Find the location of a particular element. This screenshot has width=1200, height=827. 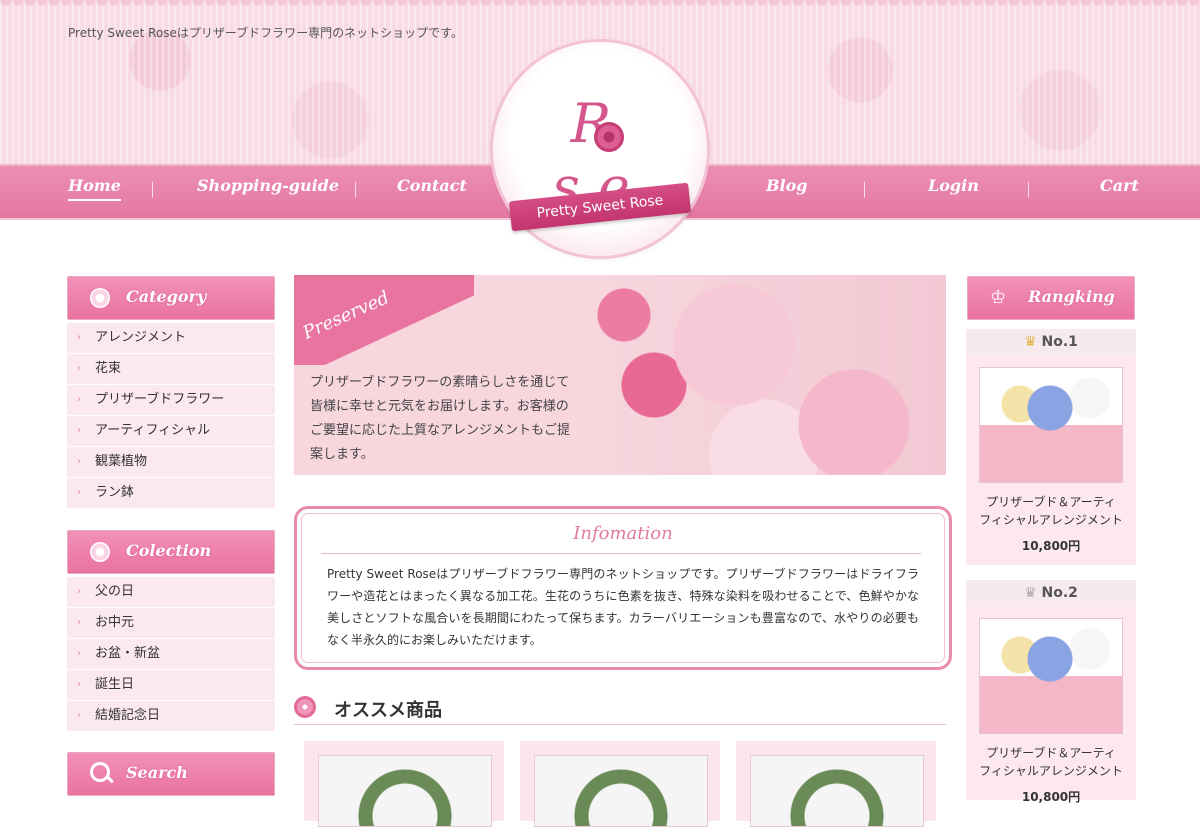

search-title: Search is located at coordinates (157, 772).